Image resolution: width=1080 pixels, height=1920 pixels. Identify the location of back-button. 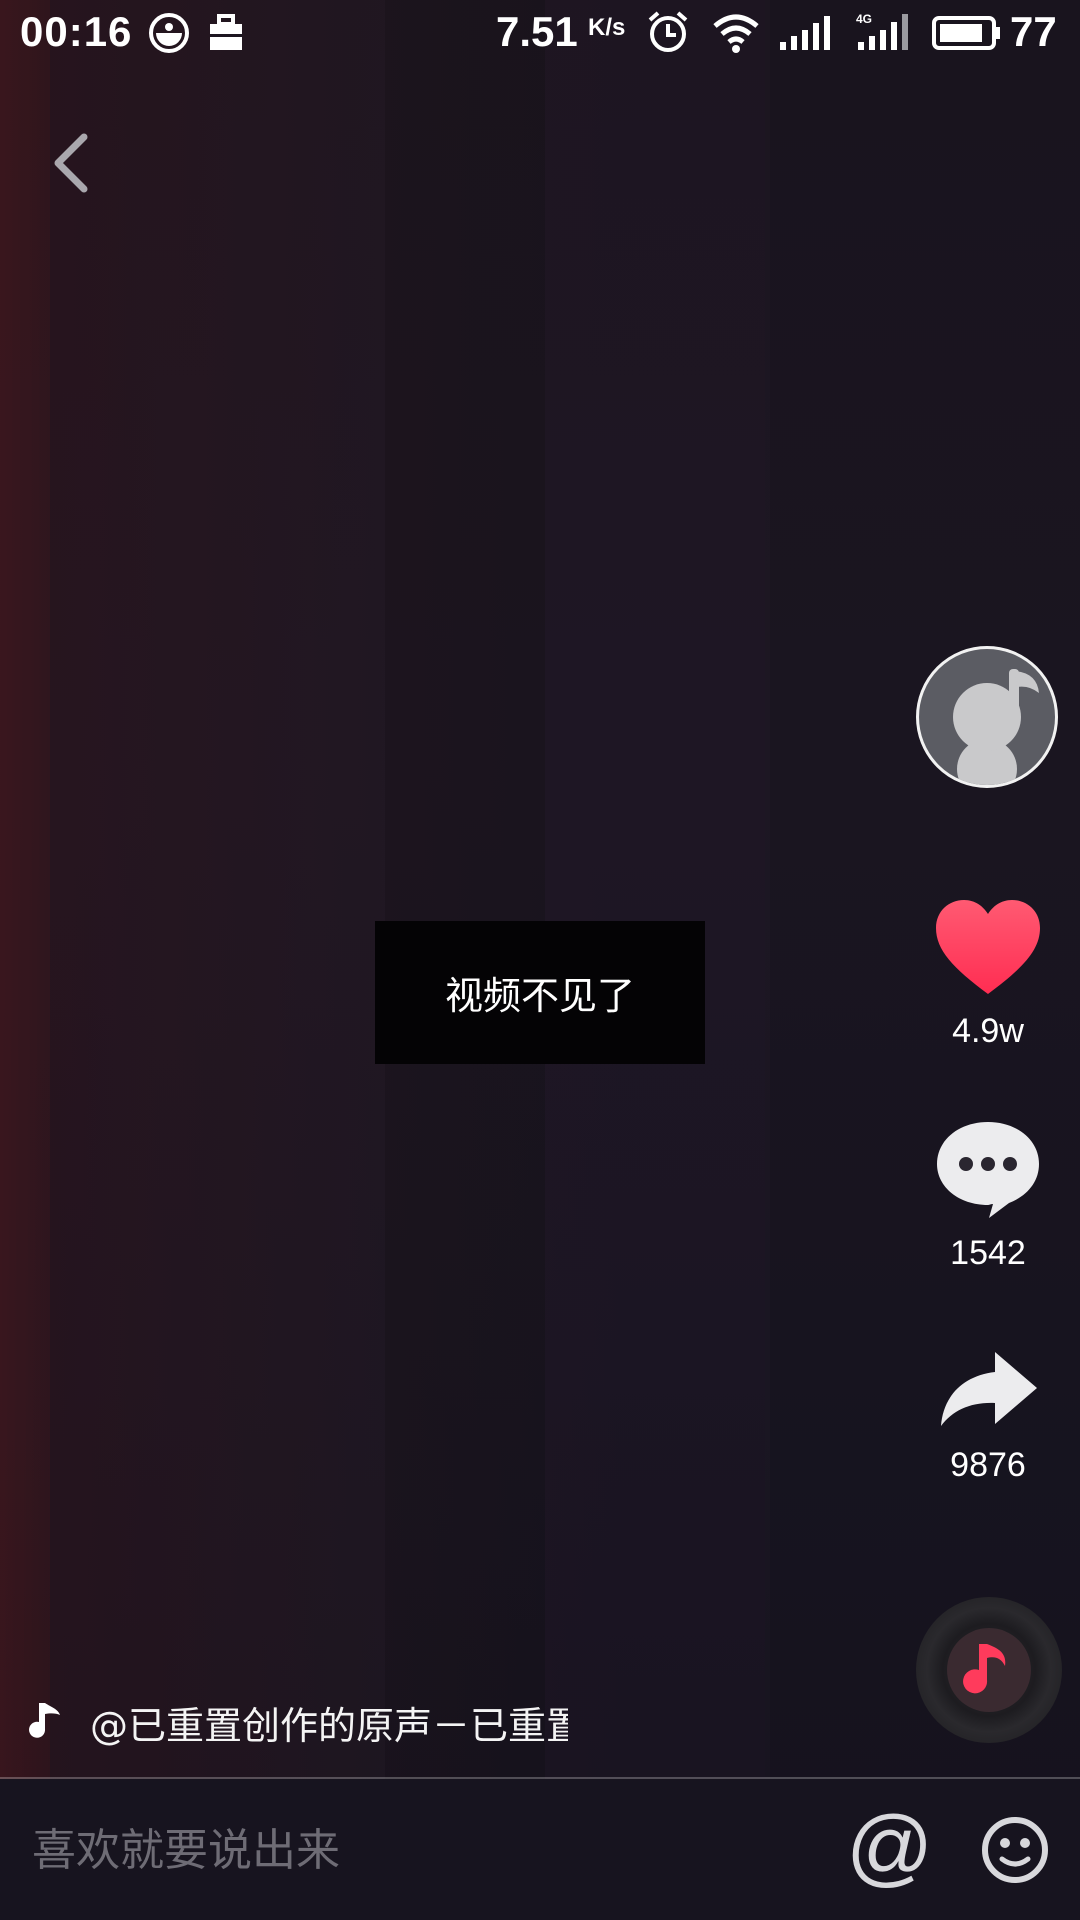
(70, 162).